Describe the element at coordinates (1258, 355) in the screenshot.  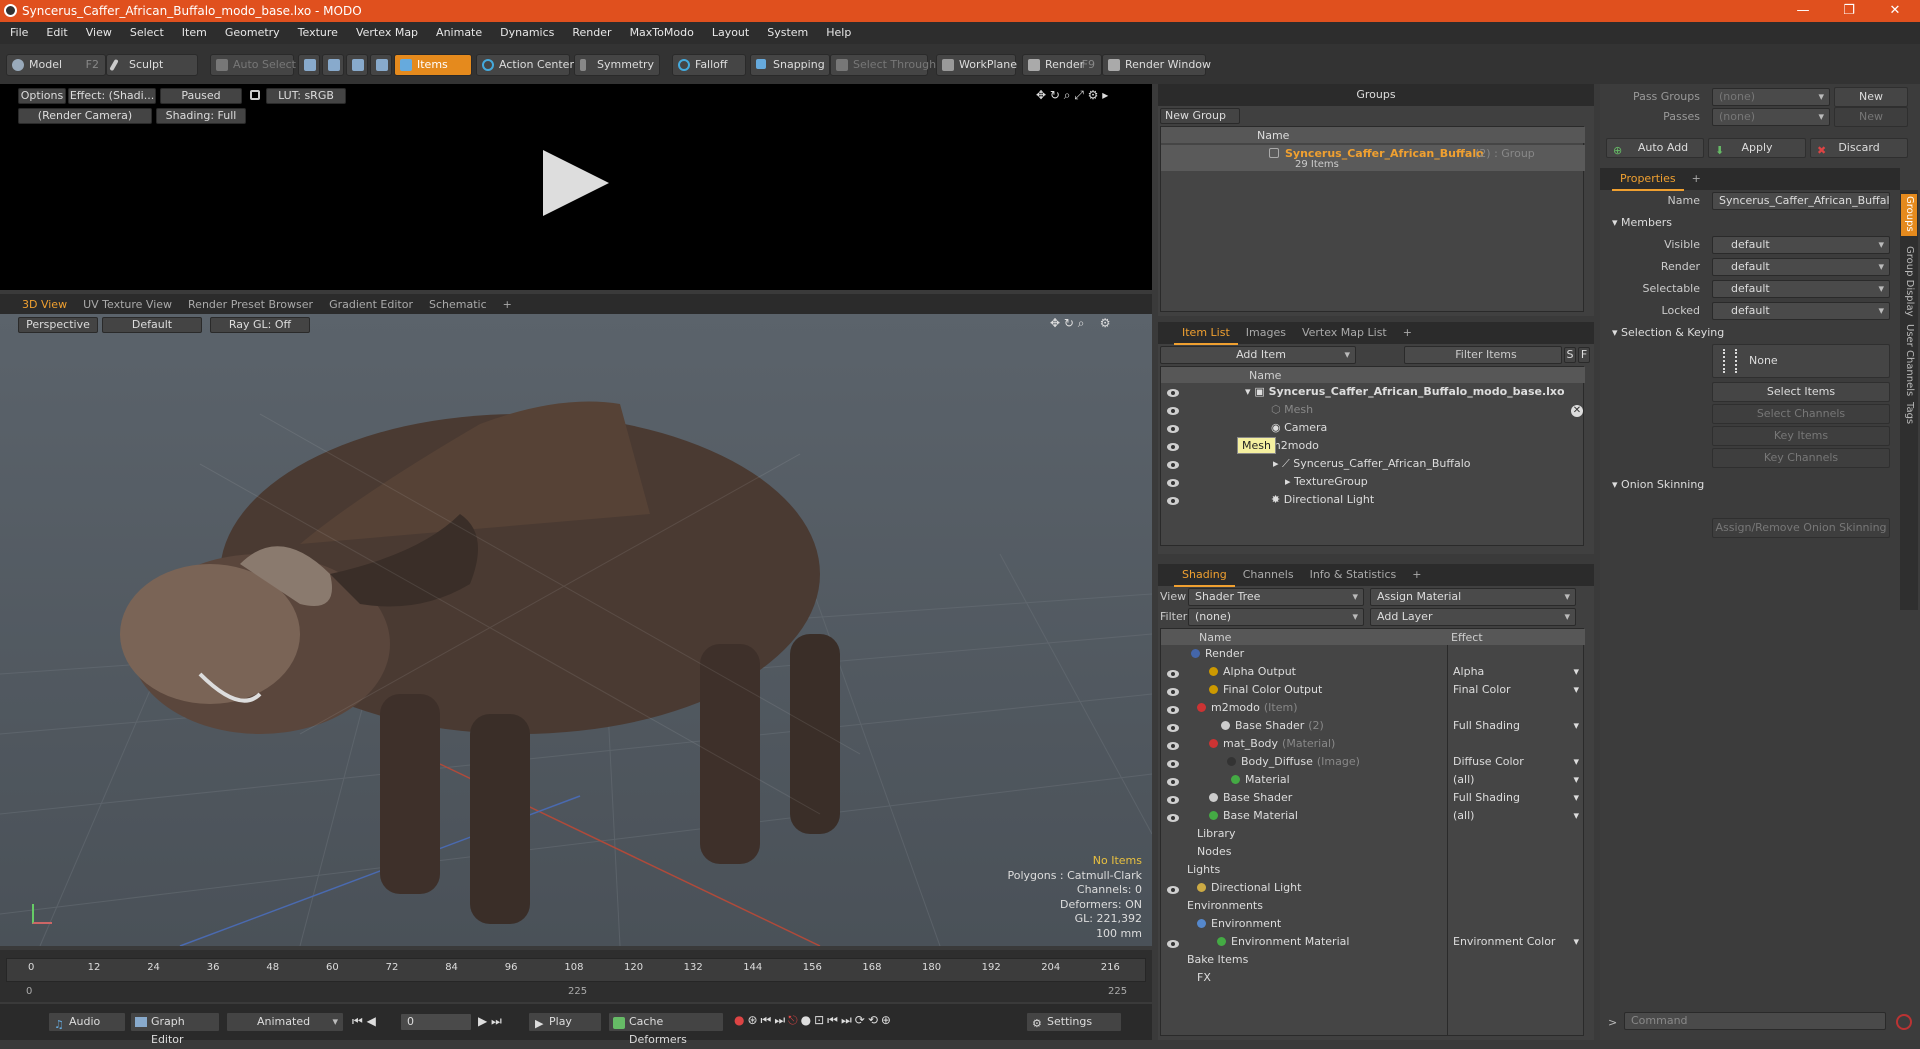
I see `add-item-dropdown: Add Item` at that location.